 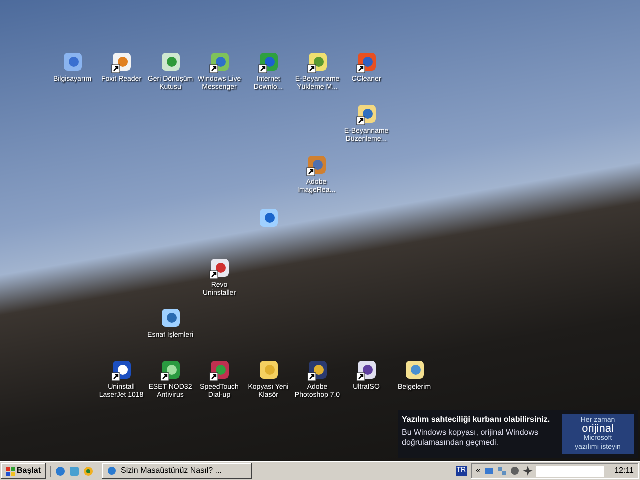 I want to click on show-hidden-icons-button: «, so click(x=478, y=471).